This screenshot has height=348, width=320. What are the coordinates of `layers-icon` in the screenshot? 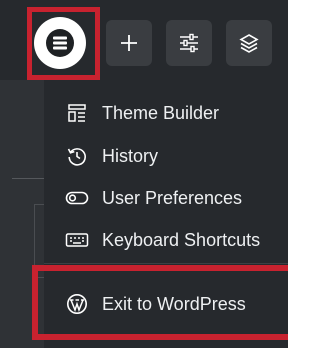 It's located at (249, 43).